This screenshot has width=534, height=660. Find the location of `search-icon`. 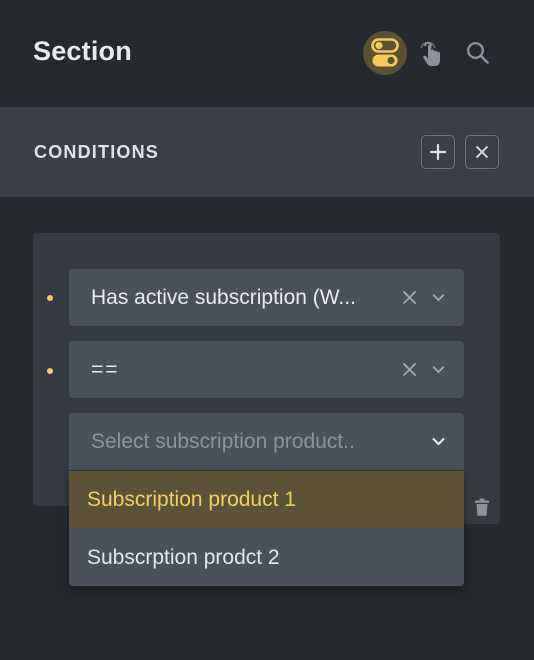

search-icon is located at coordinates (477, 52).